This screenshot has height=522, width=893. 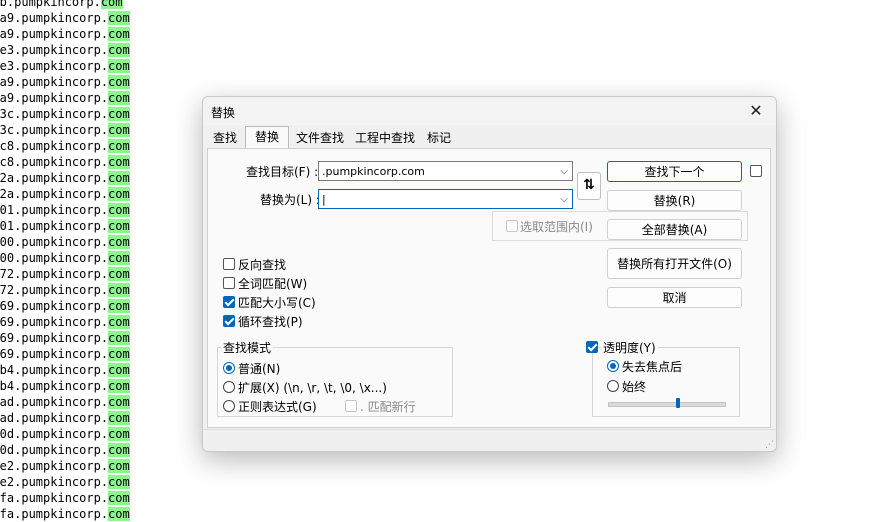 I want to click on match-case-label: 匹配大小写(C), so click(x=277, y=303).